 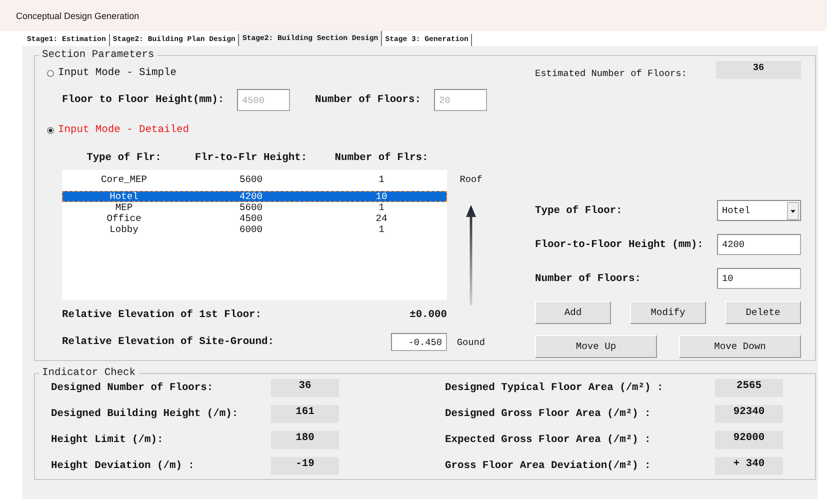 What do you see at coordinates (132, 388) in the screenshot?
I see `indicator-label: Designed Number of Floors:` at bounding box center [132, 388].